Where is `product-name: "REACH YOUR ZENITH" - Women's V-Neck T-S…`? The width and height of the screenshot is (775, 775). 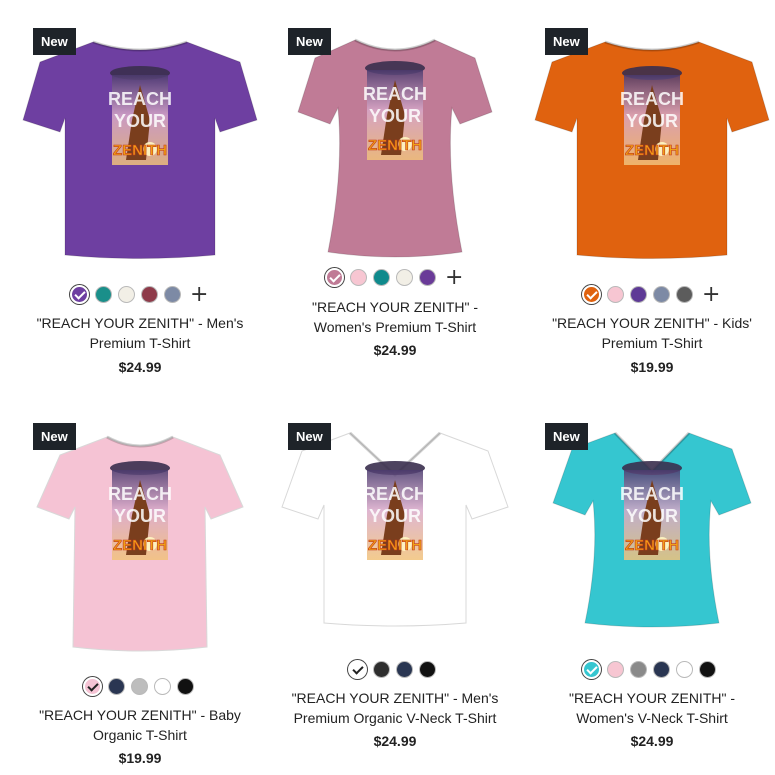 product-name: "REACH YOUR ZENITH" - Women's V-Neck T-S… is located at coordinates (651, 708).